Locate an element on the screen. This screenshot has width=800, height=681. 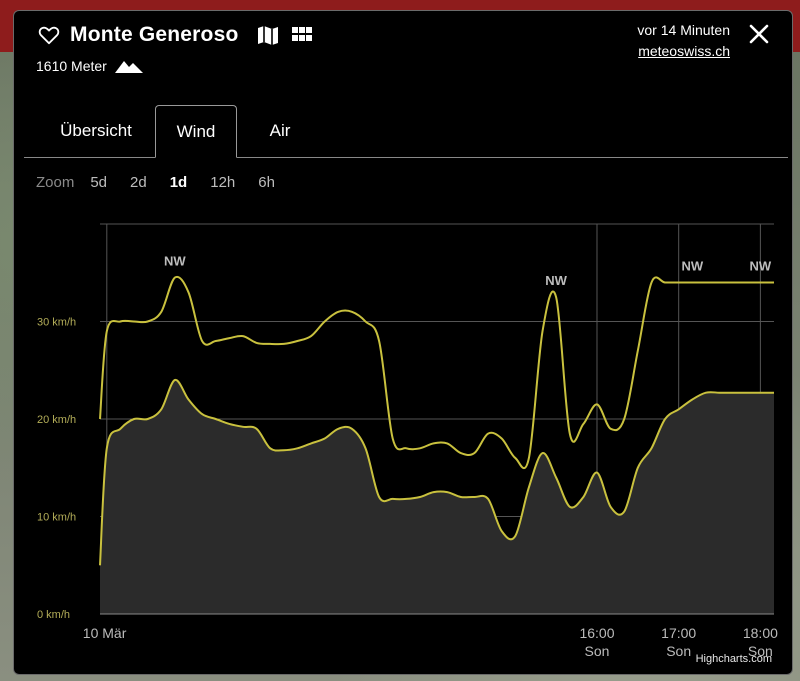
zoom-12h-button: 12h is located at coordinates (222, 182).